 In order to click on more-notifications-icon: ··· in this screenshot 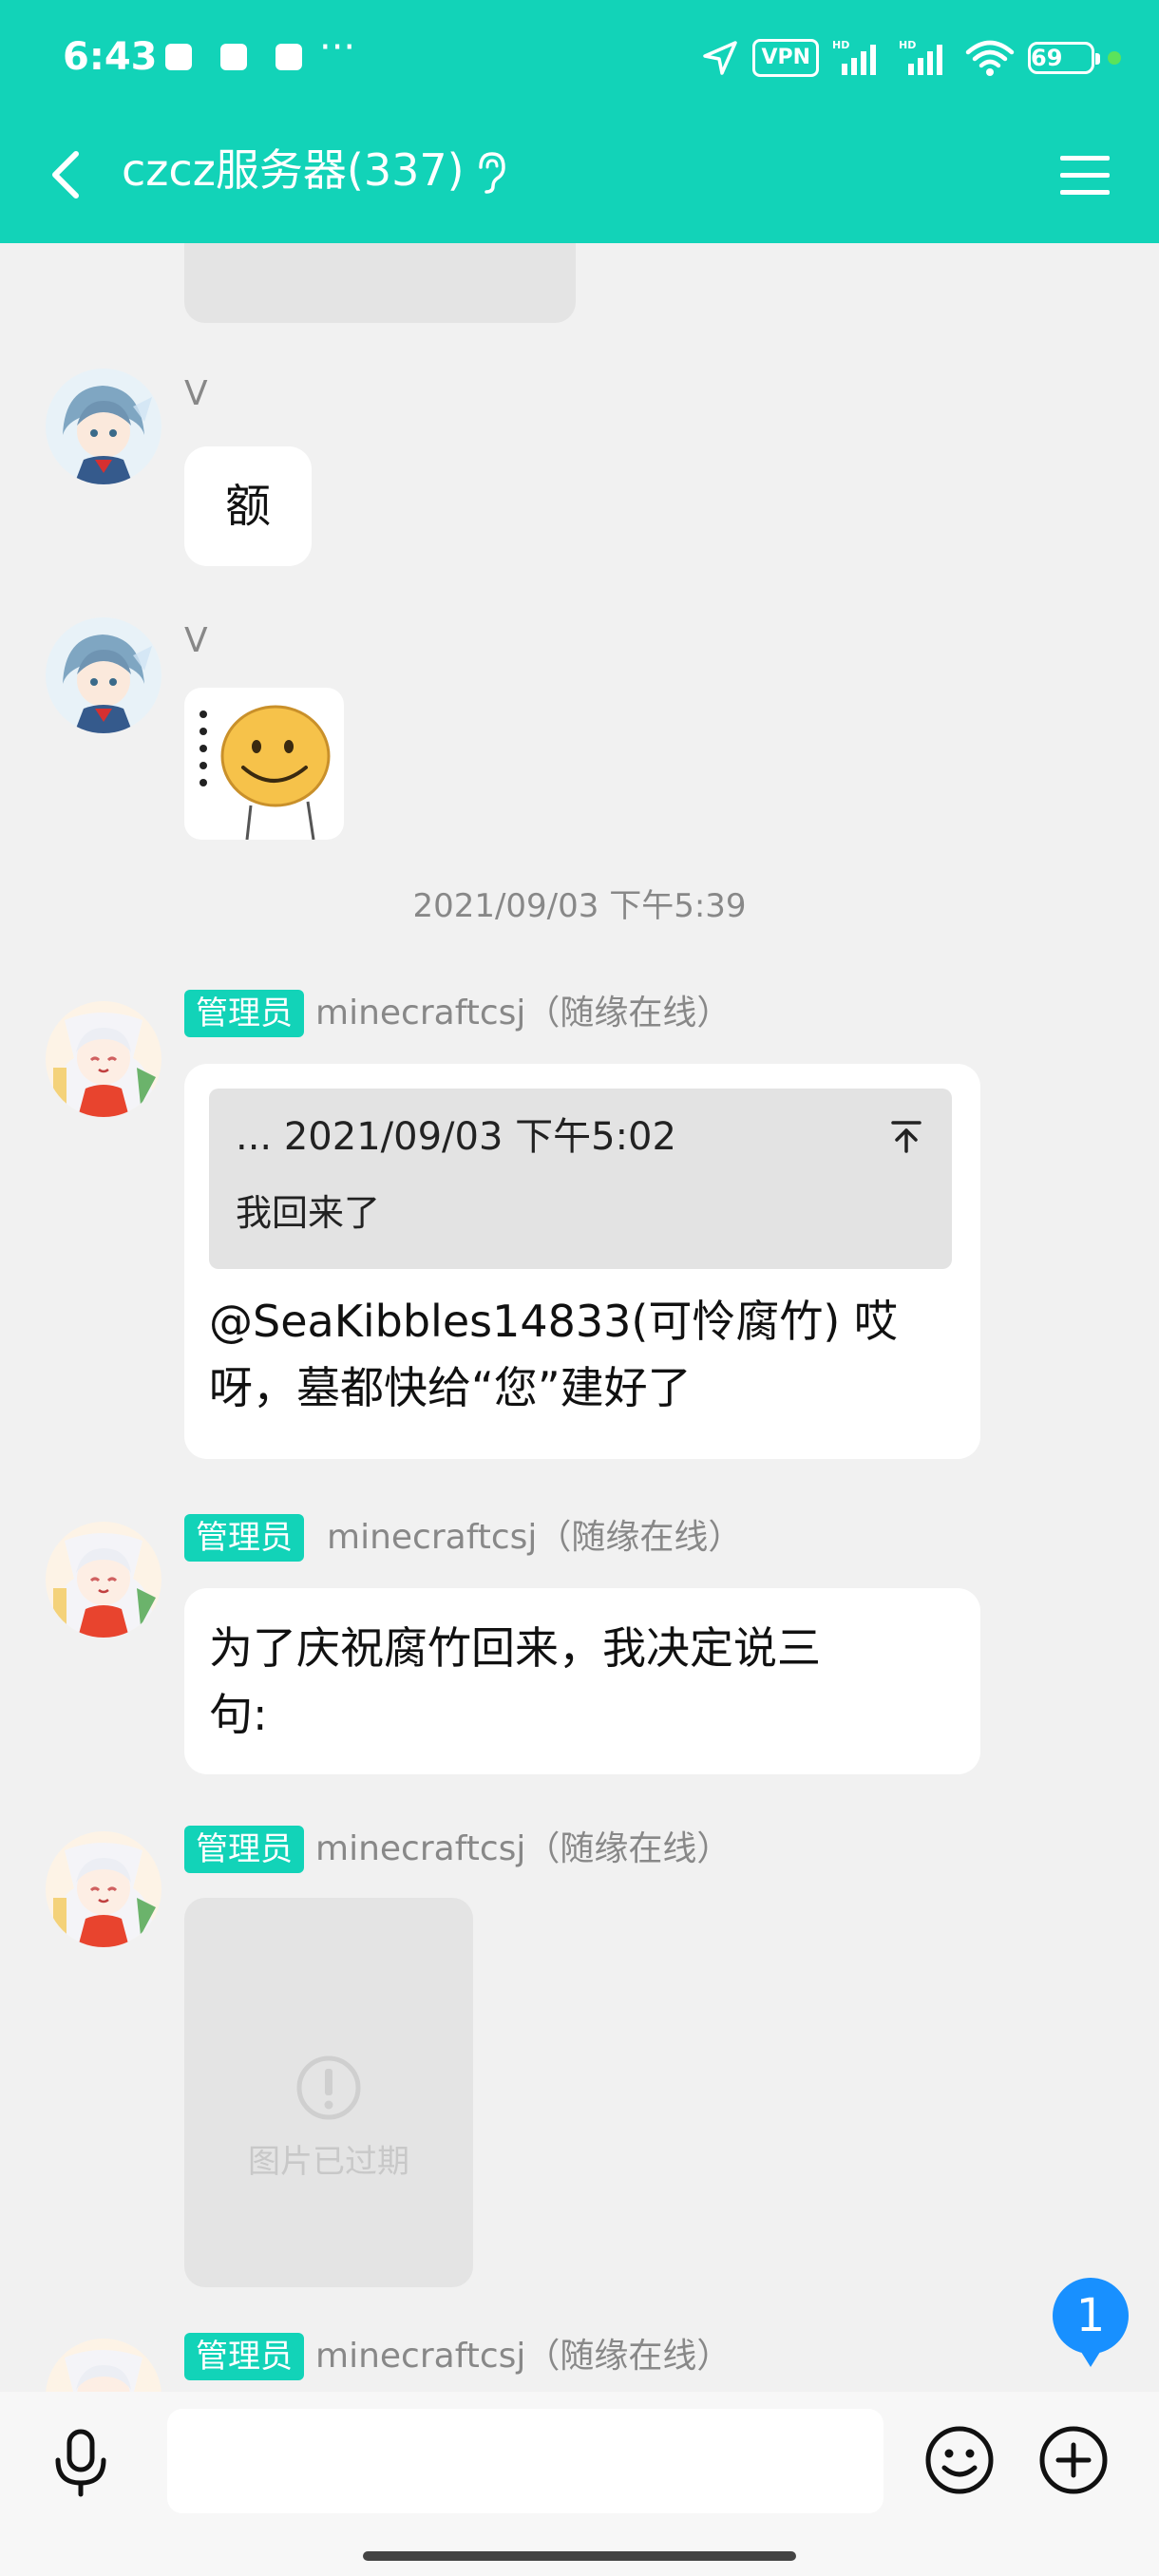, I will do `click(337, 47)`.